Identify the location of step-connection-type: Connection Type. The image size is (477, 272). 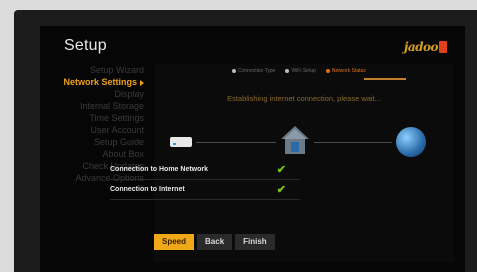
(253, 71).